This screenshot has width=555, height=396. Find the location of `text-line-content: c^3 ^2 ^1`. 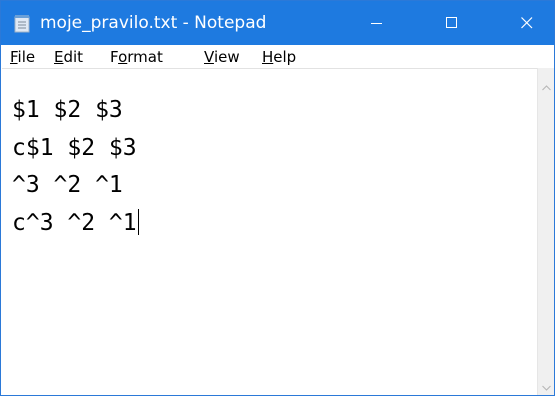

text-line-content: c^3 ^2 ^1 is located at coordinates (74, 223).